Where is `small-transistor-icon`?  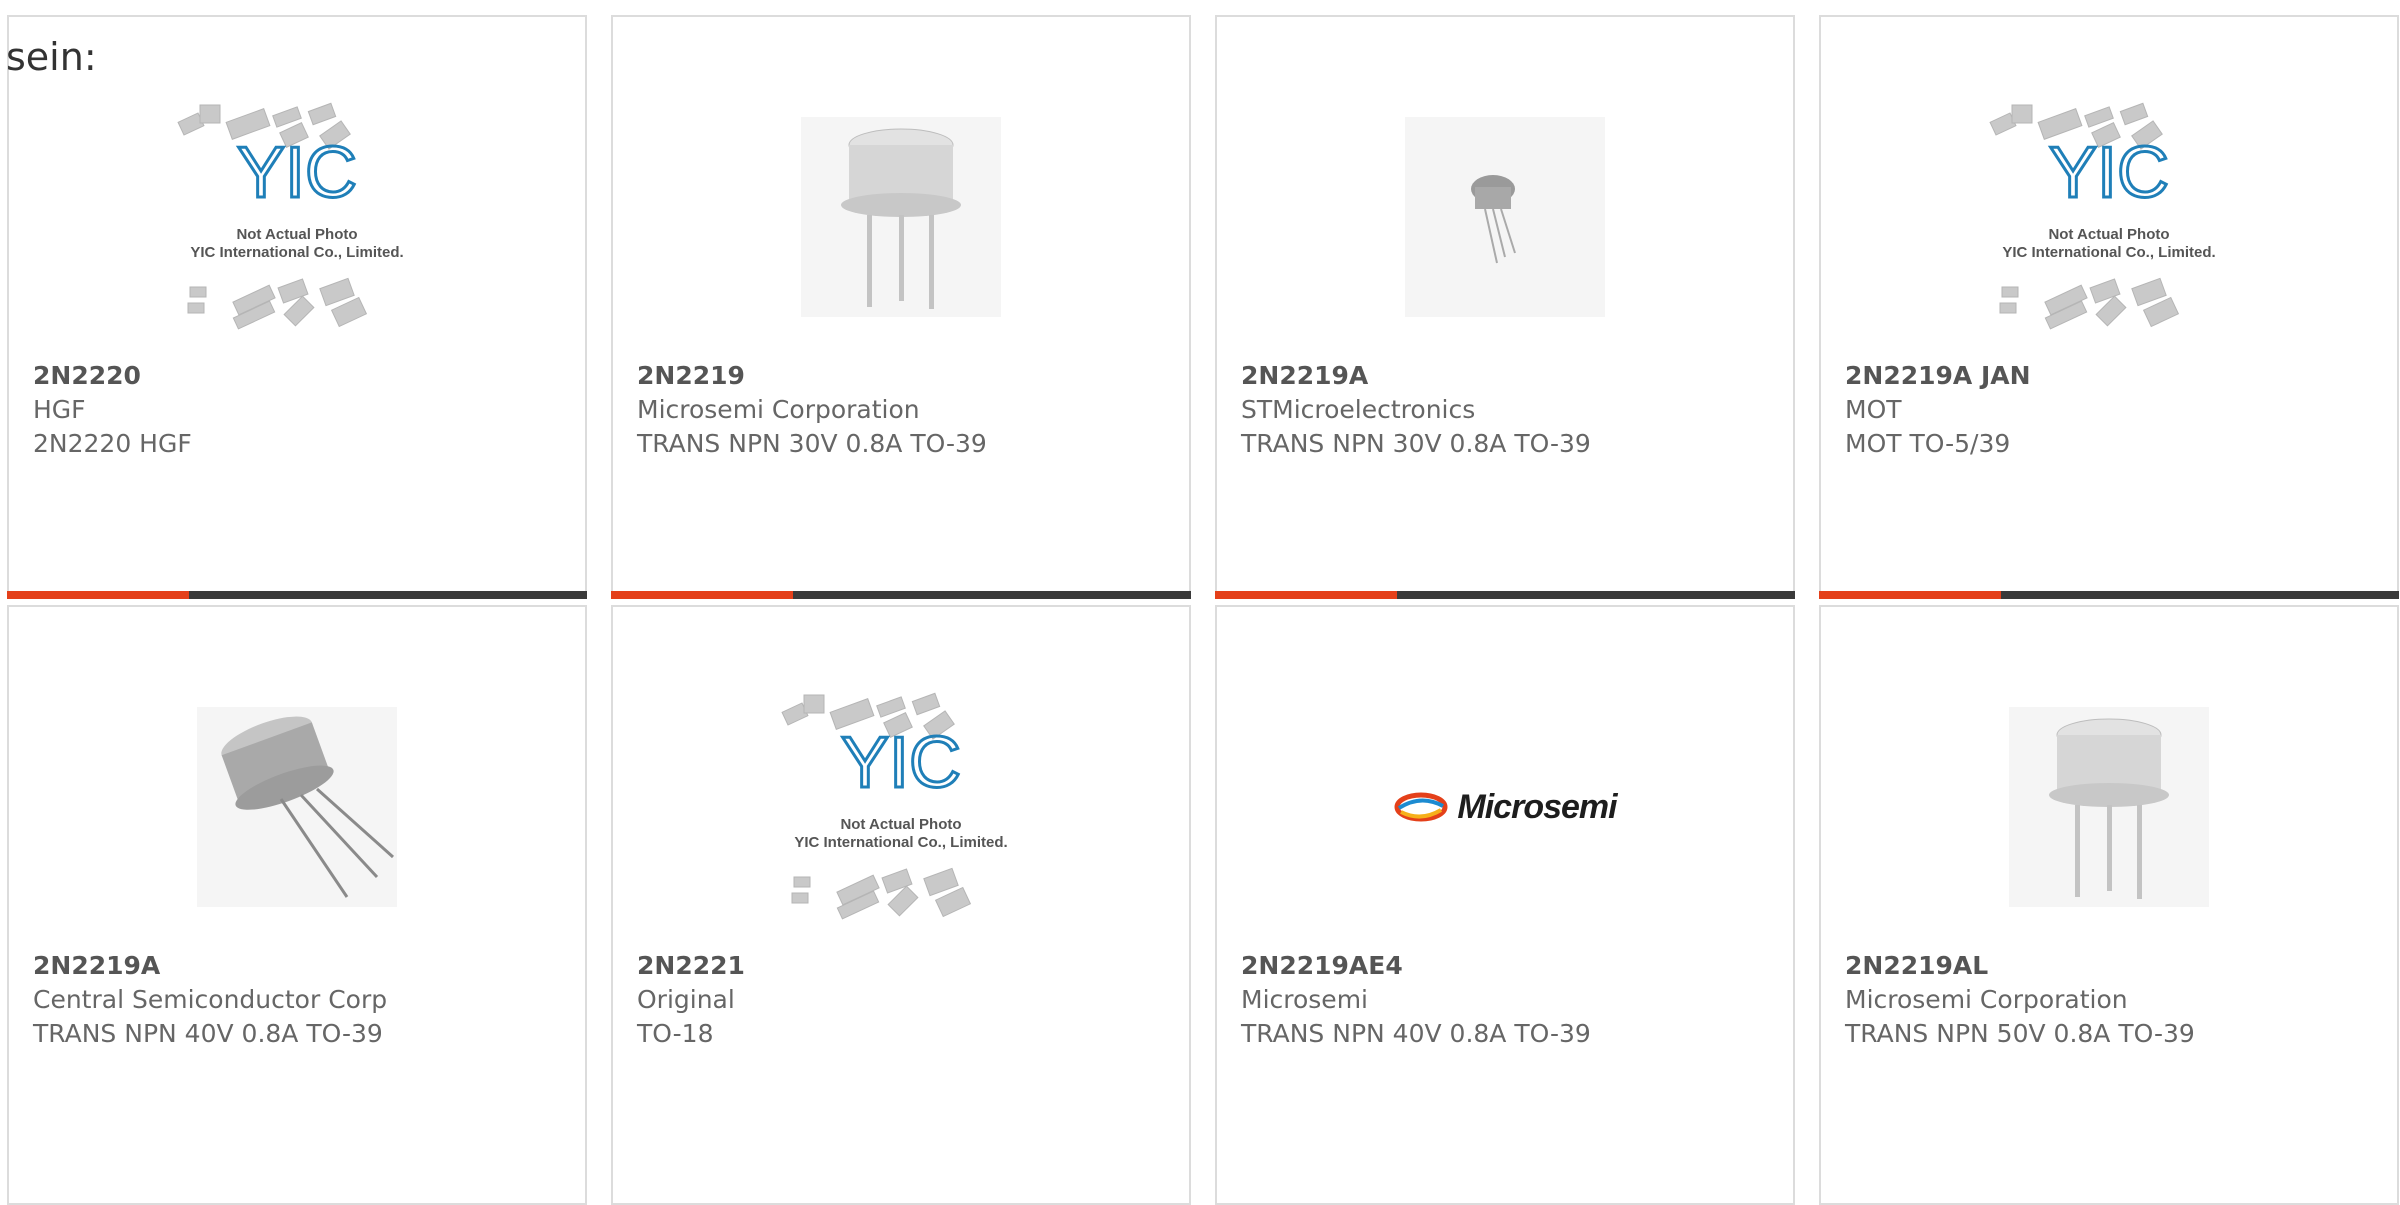
small-transistor-icon is located at coordinates (1505, 217).